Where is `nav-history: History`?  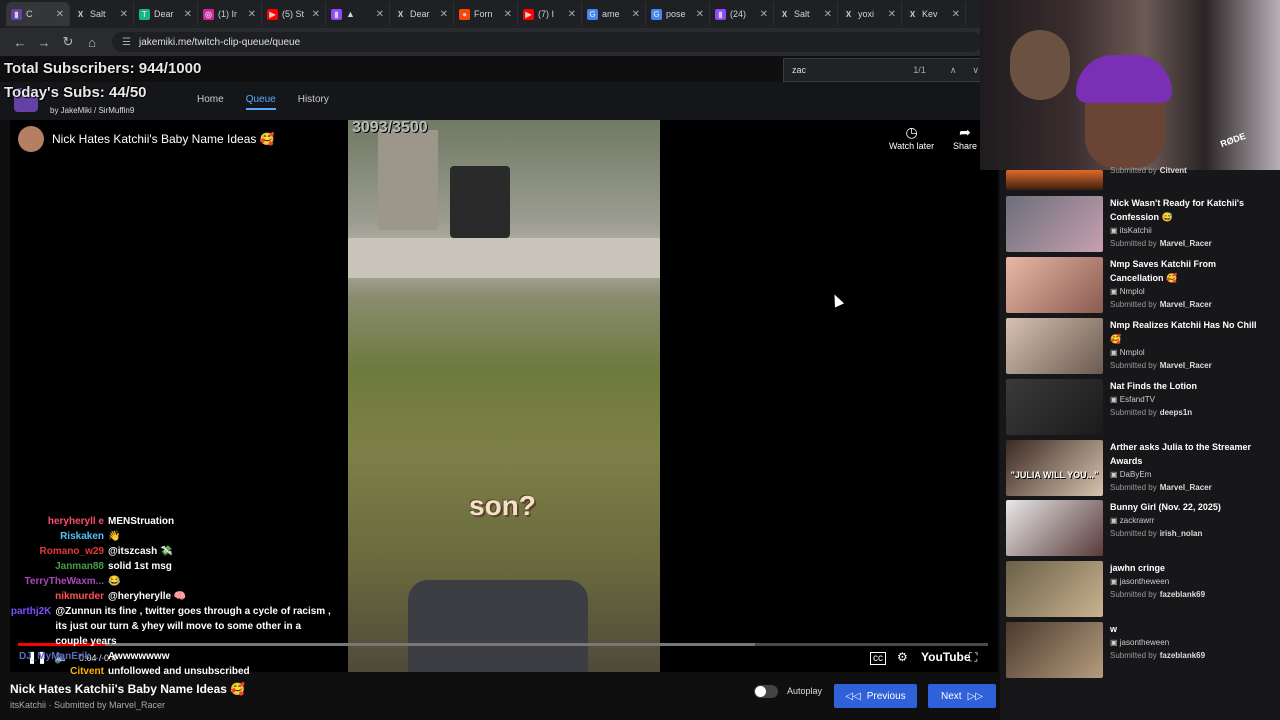
nav-history: History is located at coordinates (313, 102).